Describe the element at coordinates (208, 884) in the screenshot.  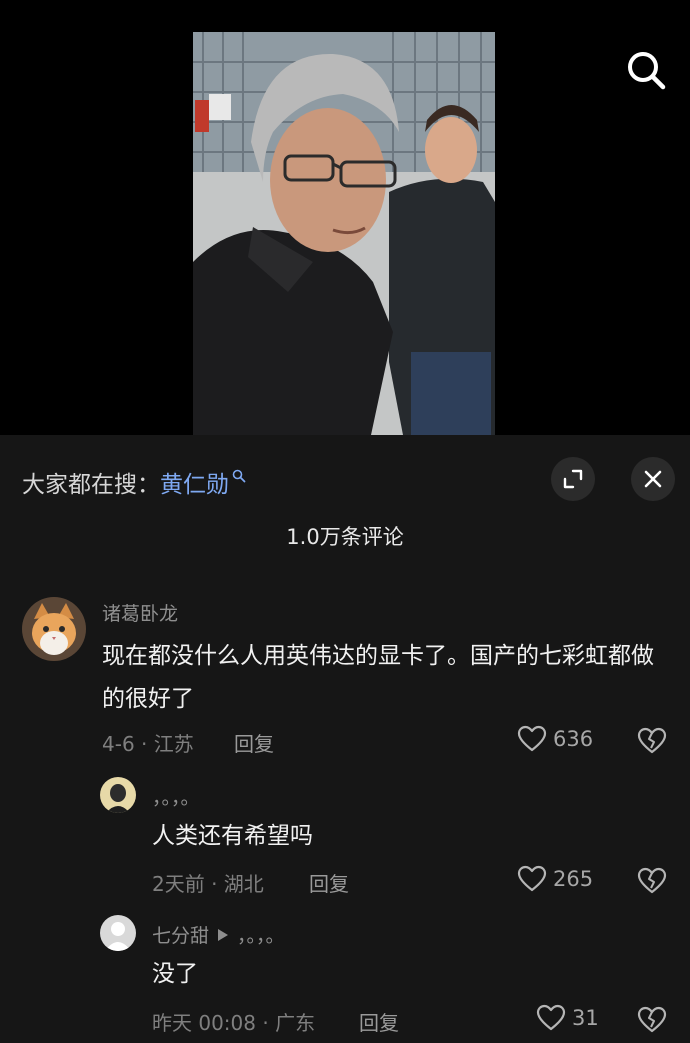
I see `comment-meta: 2天前 · 湖北` at that location.